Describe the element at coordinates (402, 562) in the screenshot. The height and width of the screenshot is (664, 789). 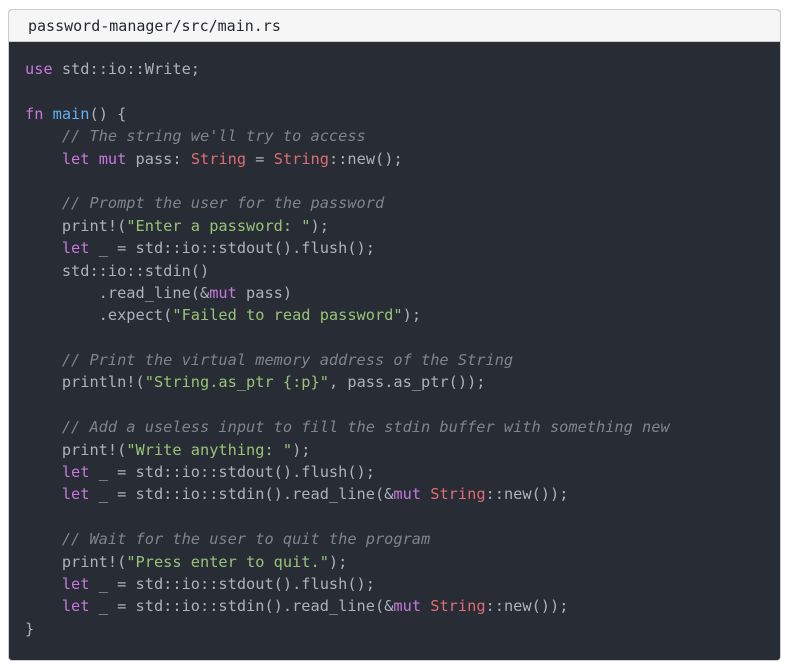
I see `code-line: print!("Press enter to quit.");` at that location.